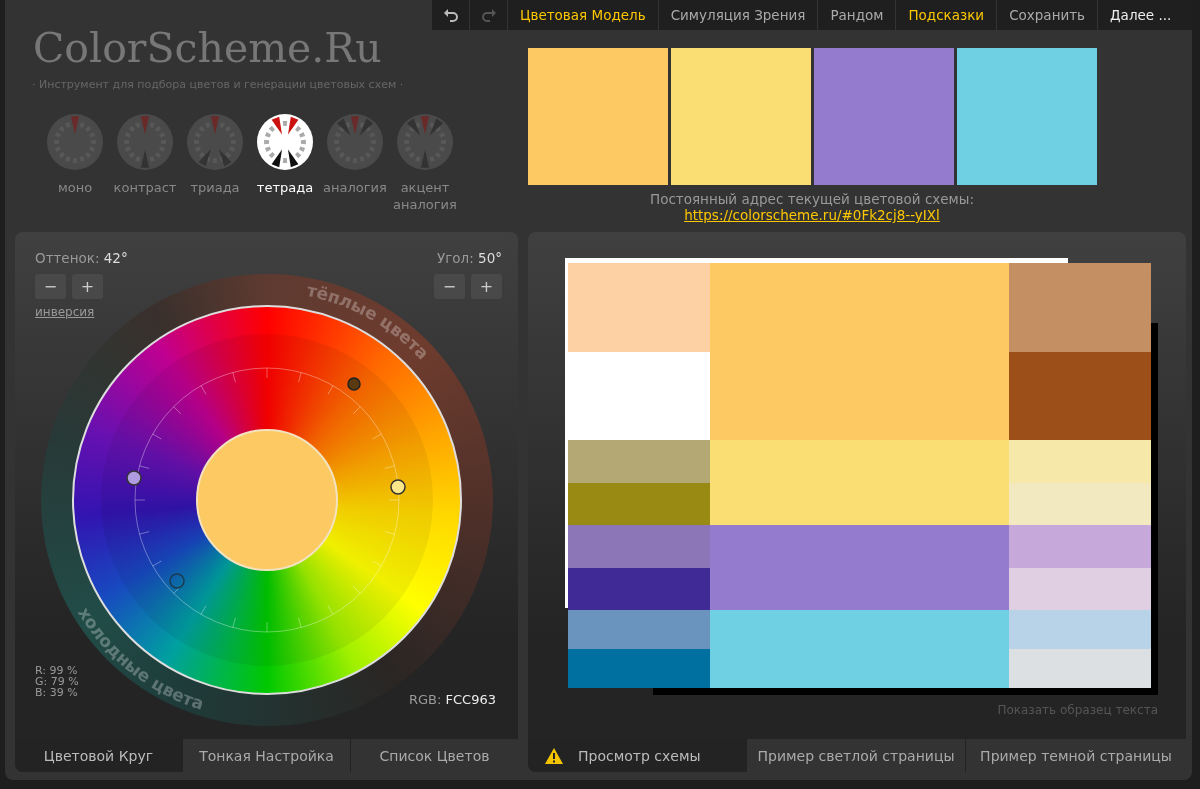  I want to click on scheme-type-option: тетрада, so click(285, 163).